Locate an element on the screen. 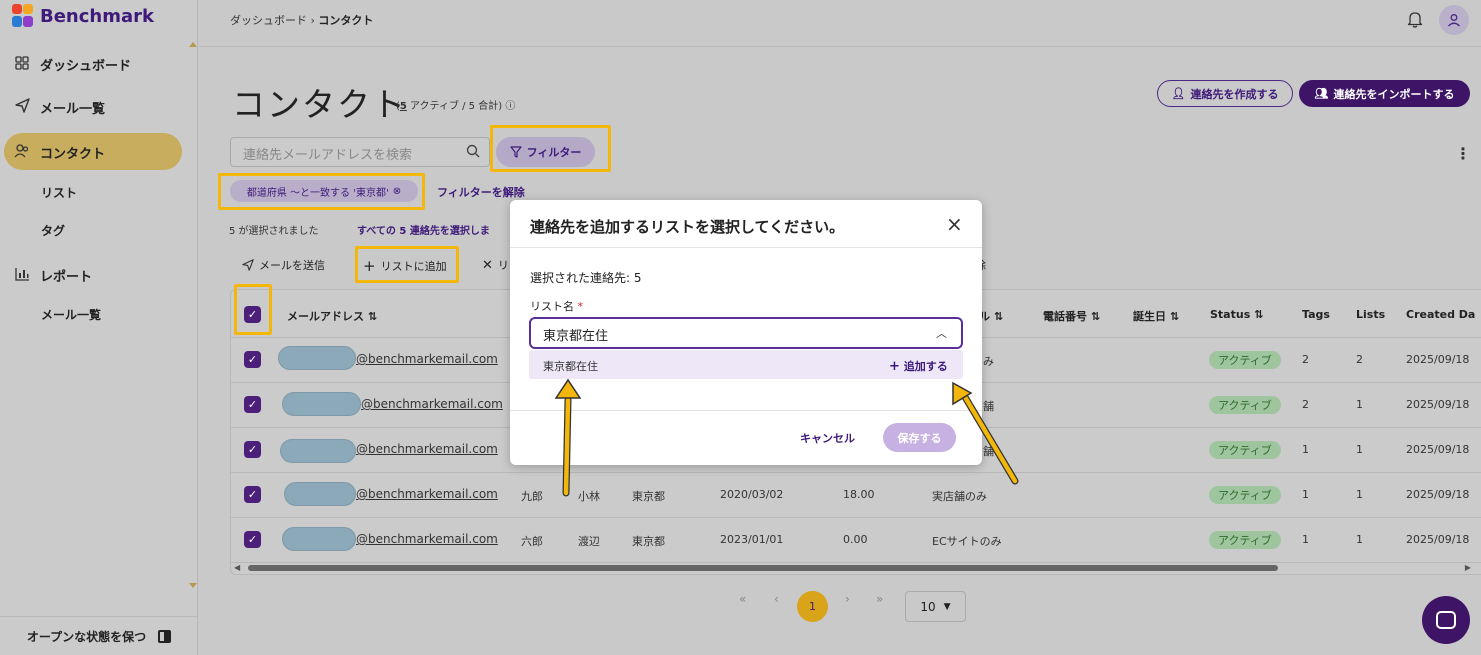  annotation-arrow-diagonal is located at coordinates (985, 433).